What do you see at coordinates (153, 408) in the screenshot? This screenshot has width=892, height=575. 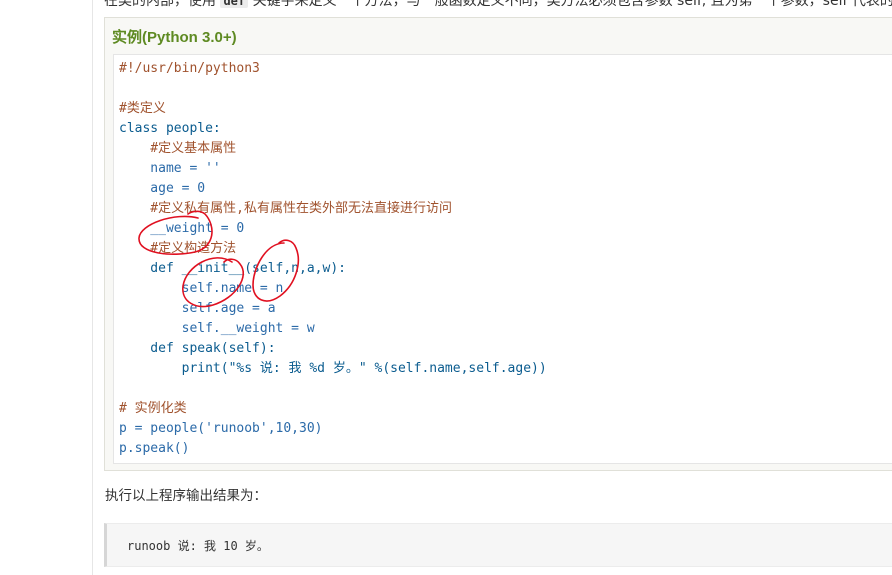 I see `code-line-18: # 实例化类` at bounding box center [153, 408].